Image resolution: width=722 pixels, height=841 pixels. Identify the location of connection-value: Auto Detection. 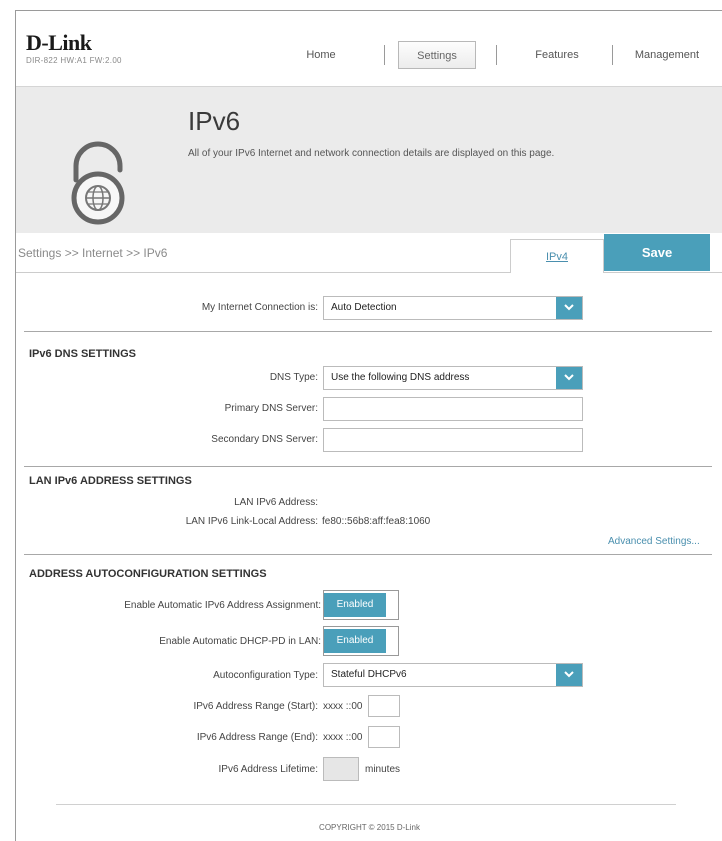
(364, 307).